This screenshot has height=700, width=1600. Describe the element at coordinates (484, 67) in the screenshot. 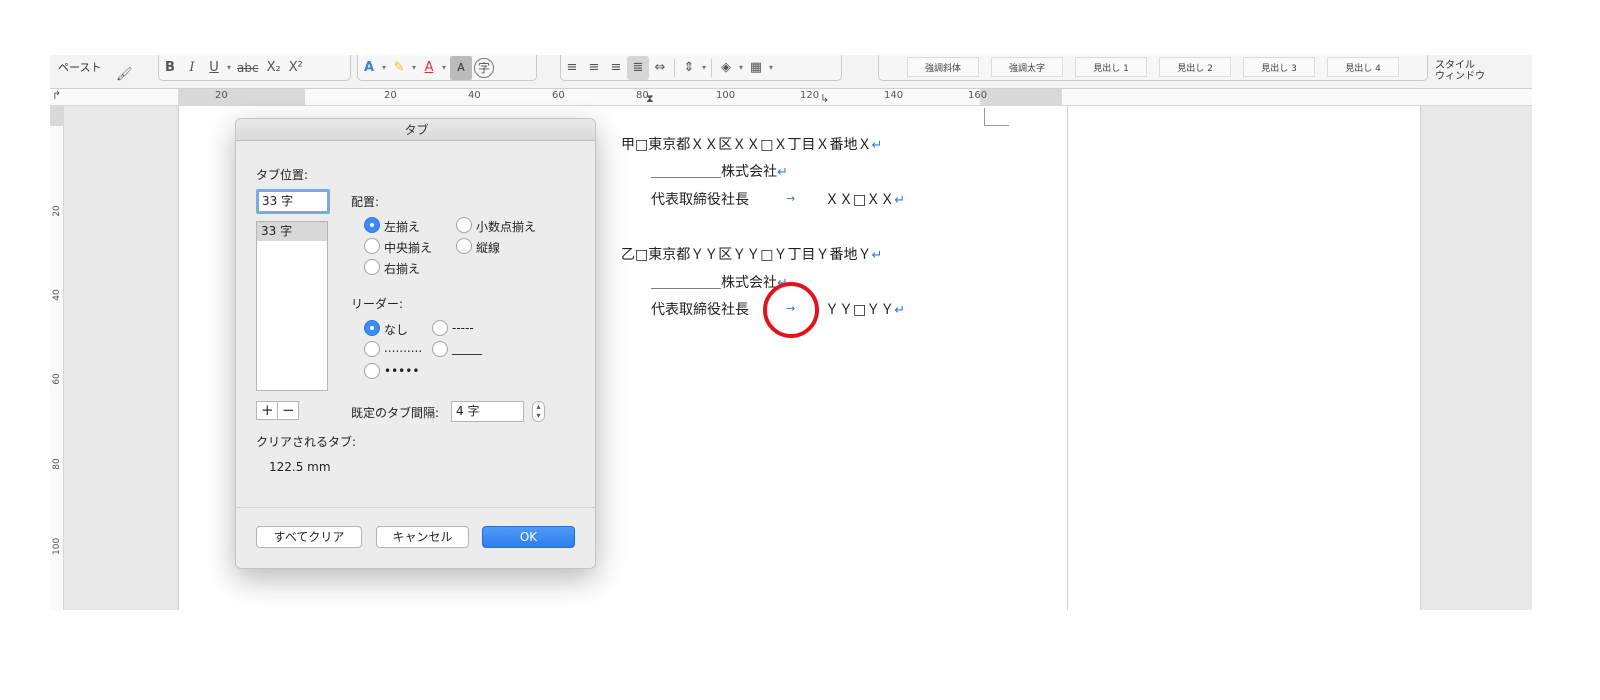

I see `enclosed-character-icon: 字` at that location.